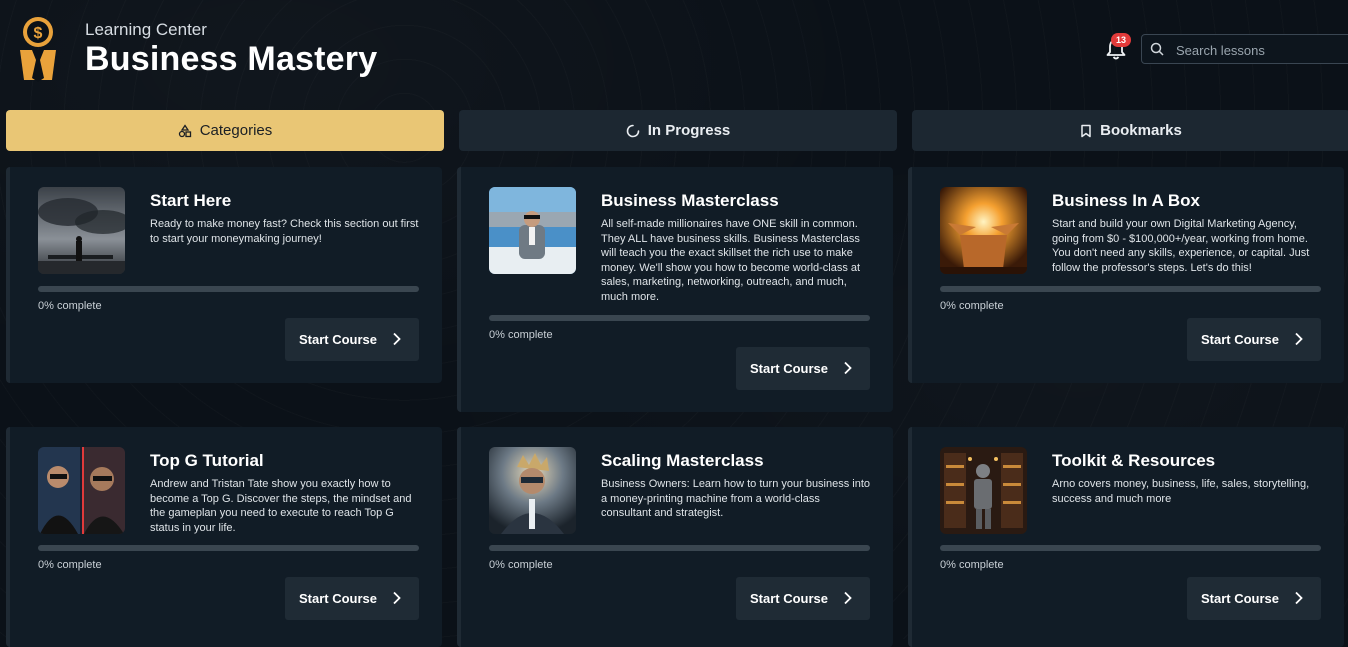 The image size is (1348, 647). Describe the element at coordinates (231, 59) in the screenshot. I see `page-title: Business Mastery` at that location.